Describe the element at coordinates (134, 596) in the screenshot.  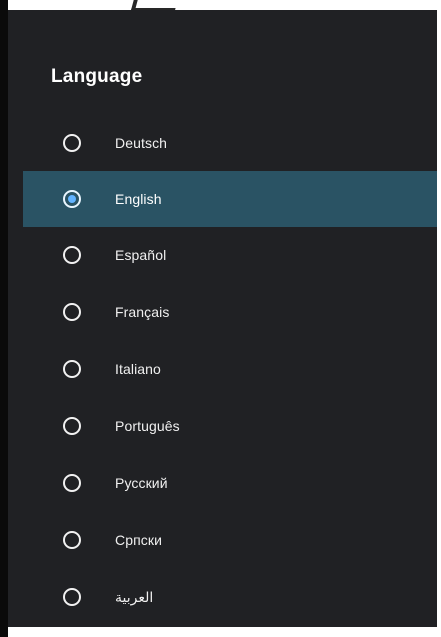
I see `language-label: العربية` at that location.